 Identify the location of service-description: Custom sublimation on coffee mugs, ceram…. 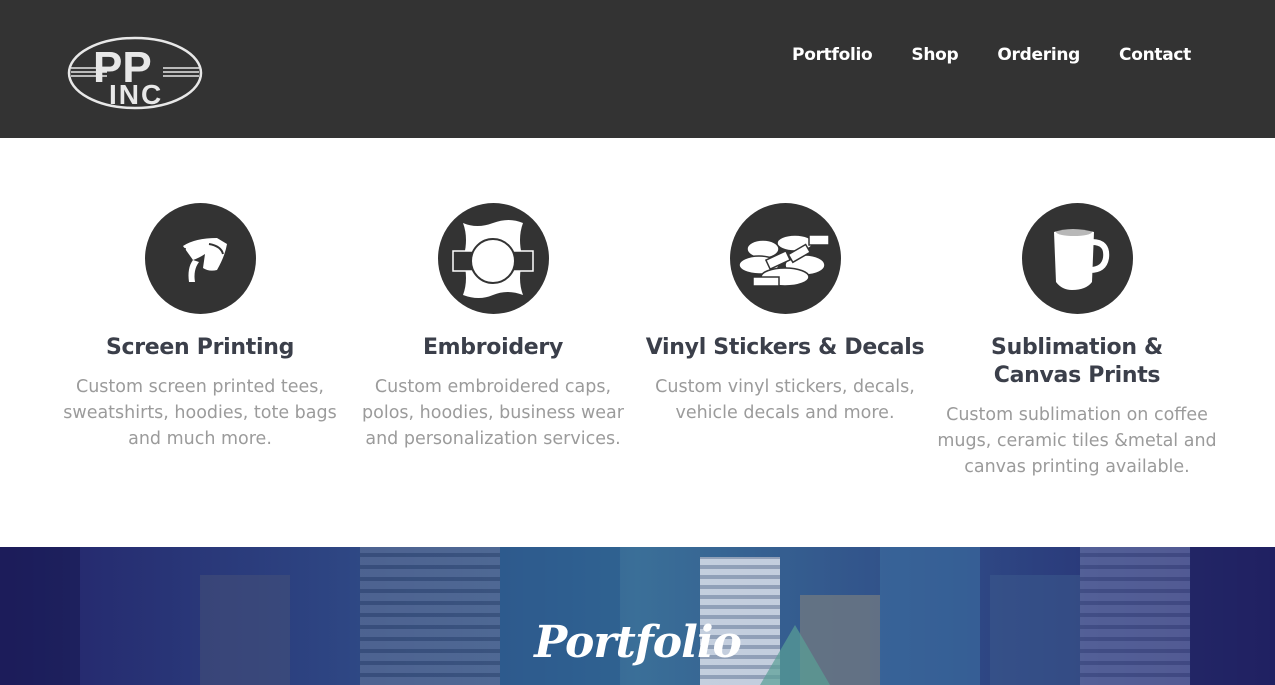
(1077, 441).